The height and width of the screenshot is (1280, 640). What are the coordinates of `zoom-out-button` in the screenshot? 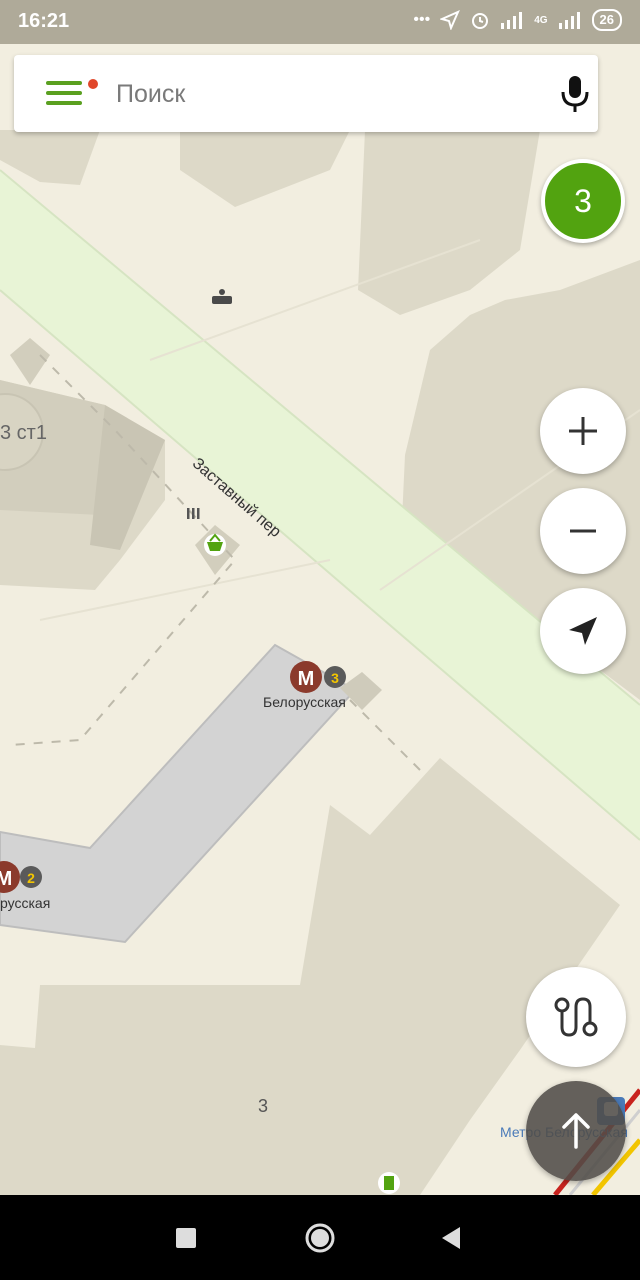 It's located at (583, 531).